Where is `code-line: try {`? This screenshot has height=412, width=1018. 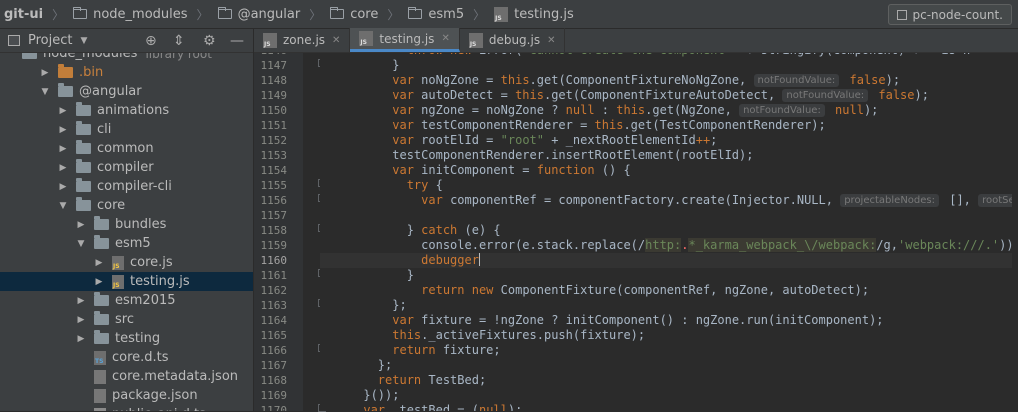
code-line: try { is located at coordinates (381, 185).